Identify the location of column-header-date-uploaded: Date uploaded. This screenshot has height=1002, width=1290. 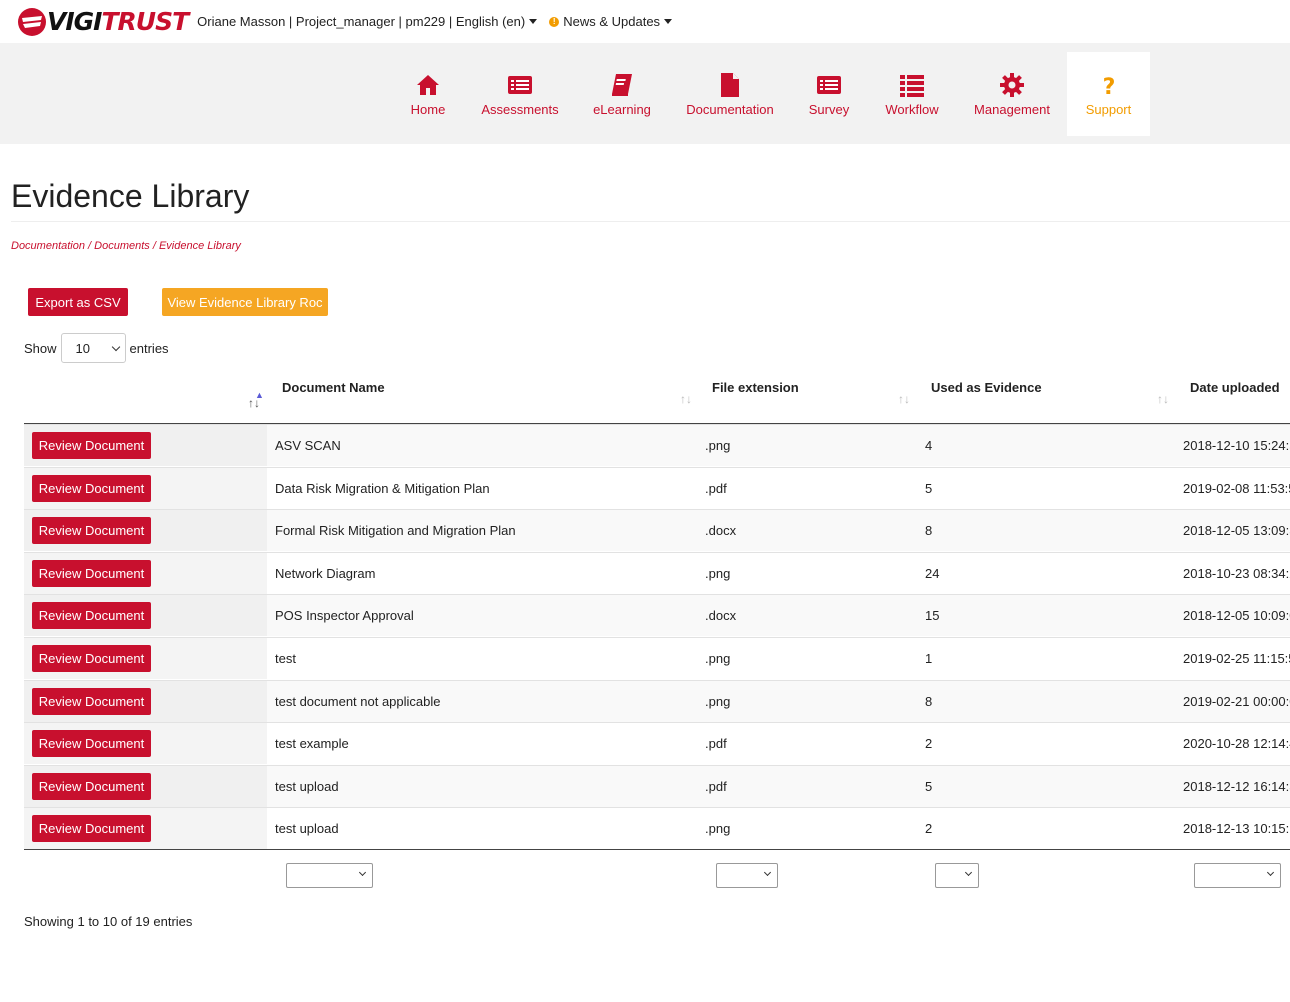
(1235, 387).